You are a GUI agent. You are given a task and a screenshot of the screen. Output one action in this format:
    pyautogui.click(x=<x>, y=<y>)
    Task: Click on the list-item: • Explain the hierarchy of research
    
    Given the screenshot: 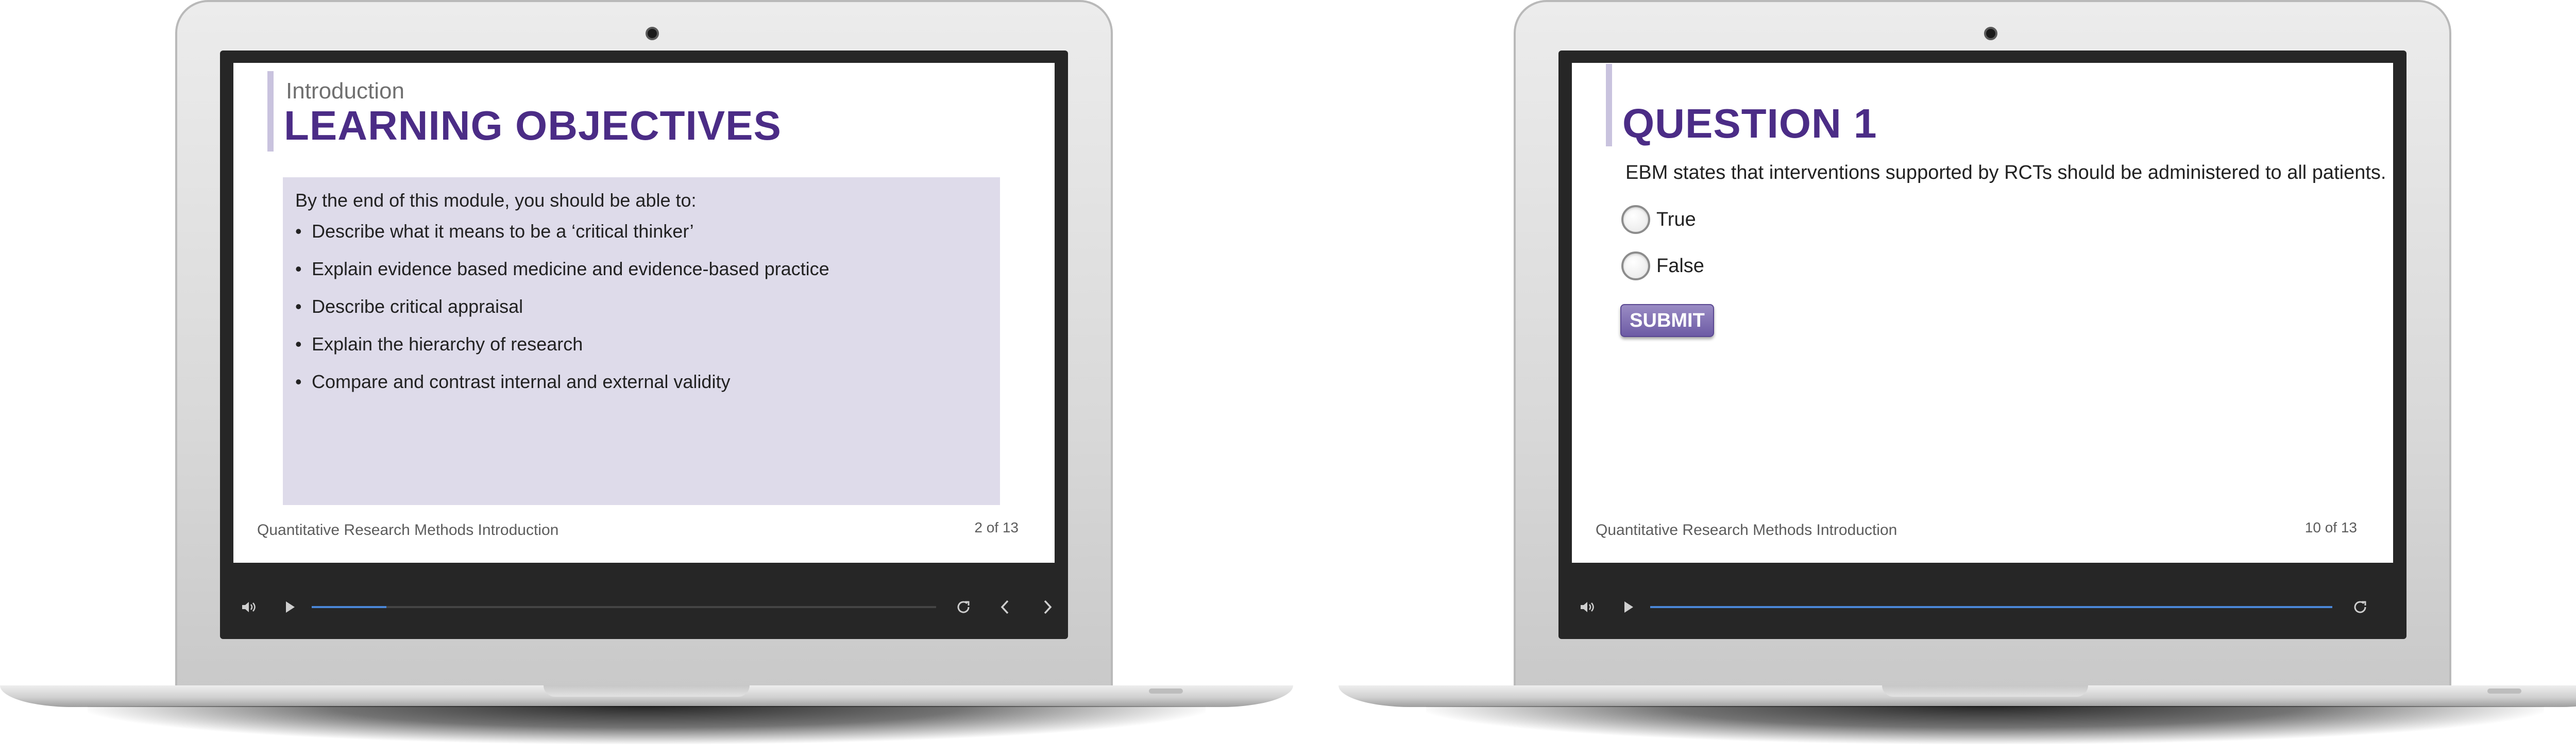 What is the action you would take?
    pyautogui.click(x=439, y=344)
    